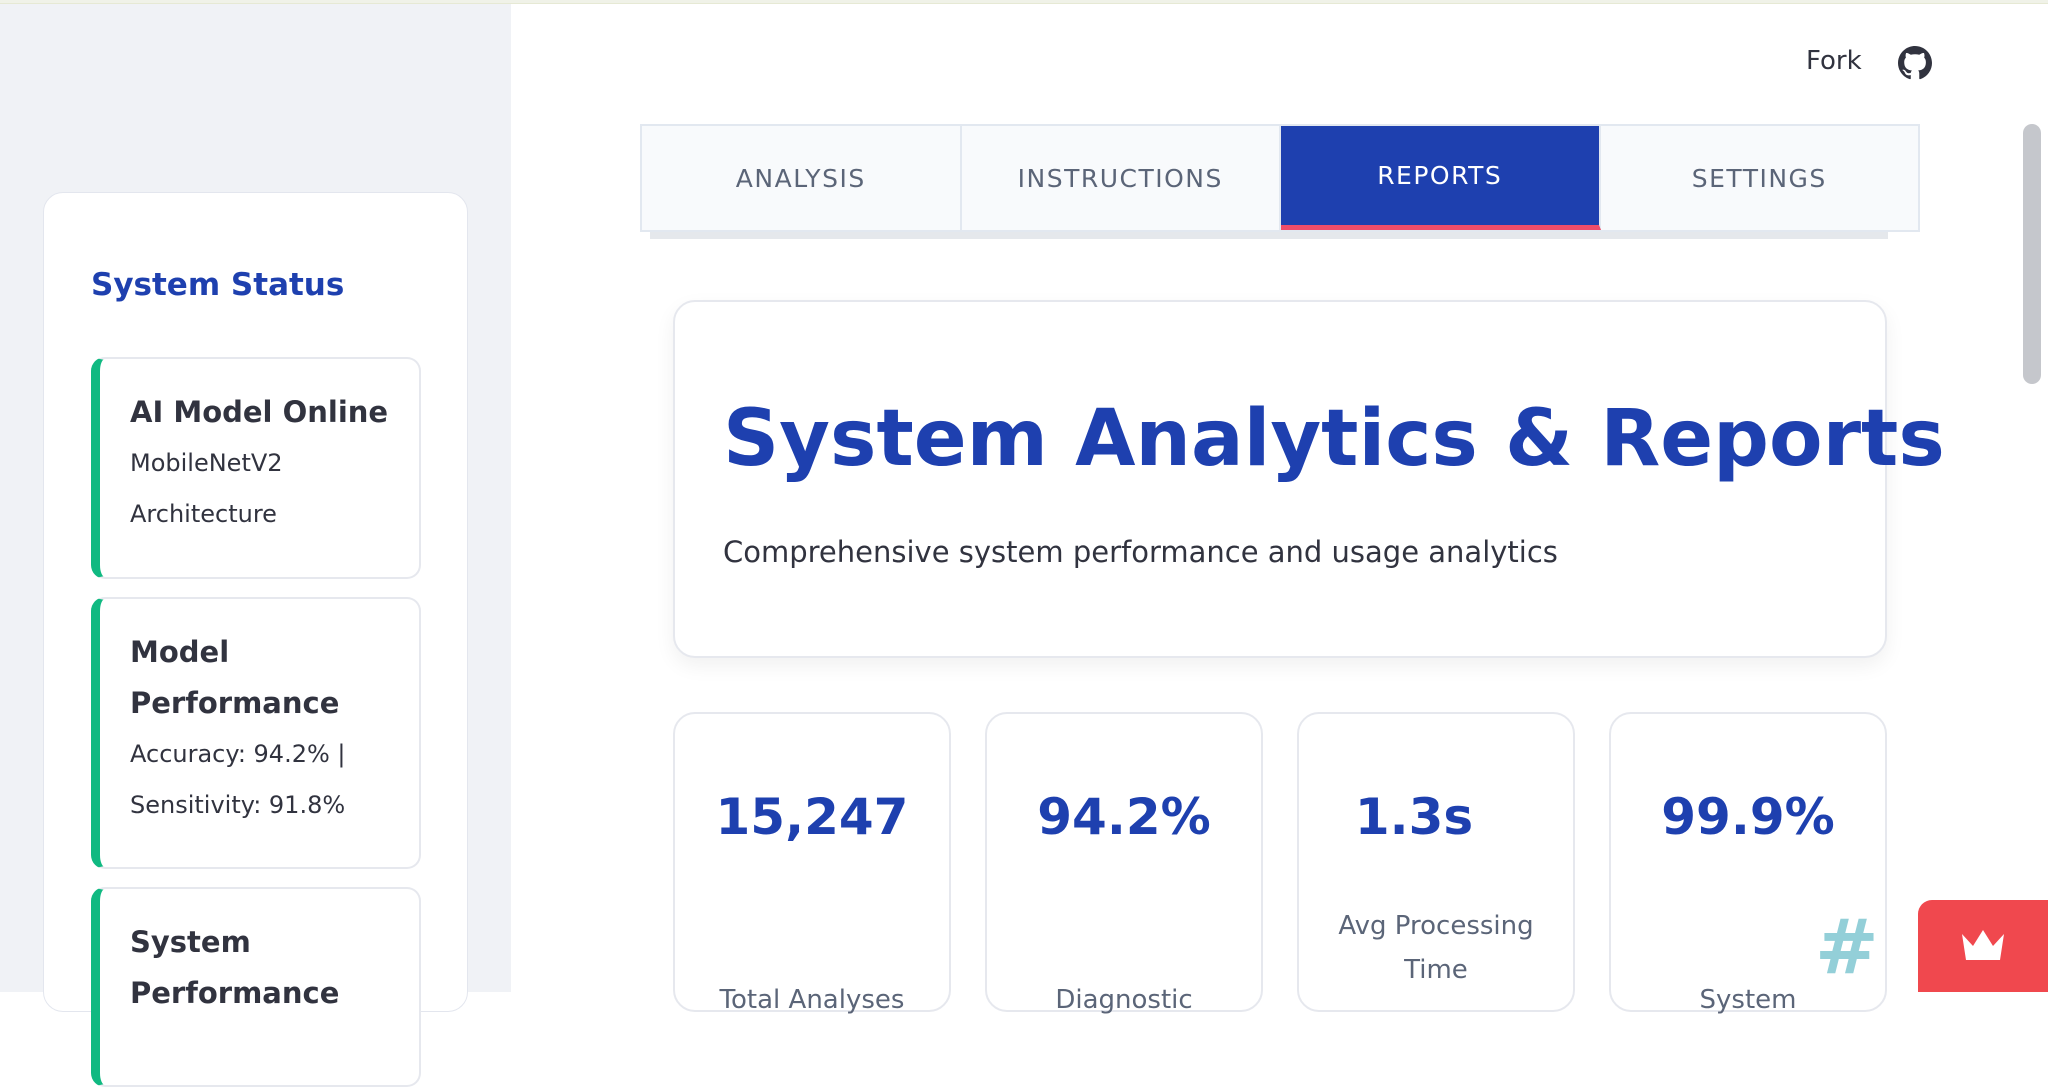 Image resolution: width=2048 pixels, height=1087 pixels. What do you see at coordinates (1124, 817) in the screenshot?
I see `metric-value: 94.2%` at bounding box center [1124, 817].